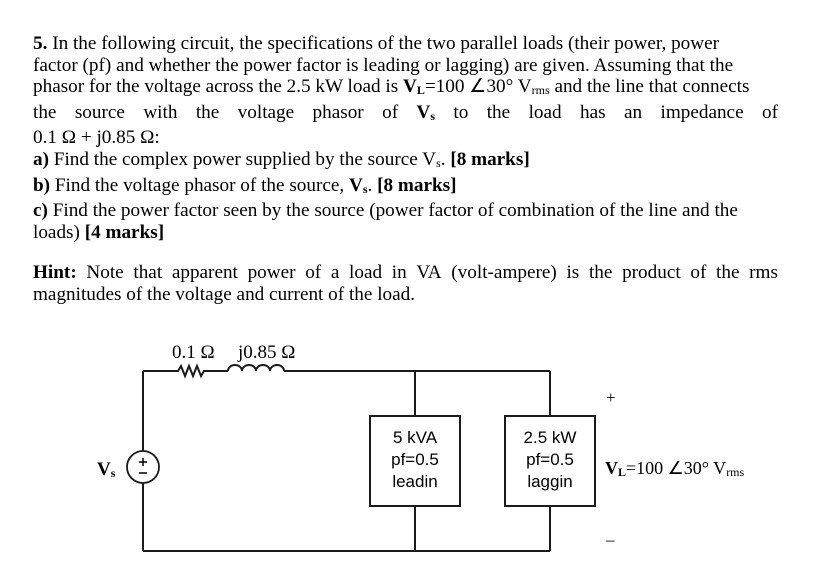 Image resolution: width=832 pixels, height=584 pixels. What do you see at coordinates (675, 468) in the screenshot?
I see `load-voltage-label: VL=100 ∠30° Vrms` at bounding box center [675, 468].